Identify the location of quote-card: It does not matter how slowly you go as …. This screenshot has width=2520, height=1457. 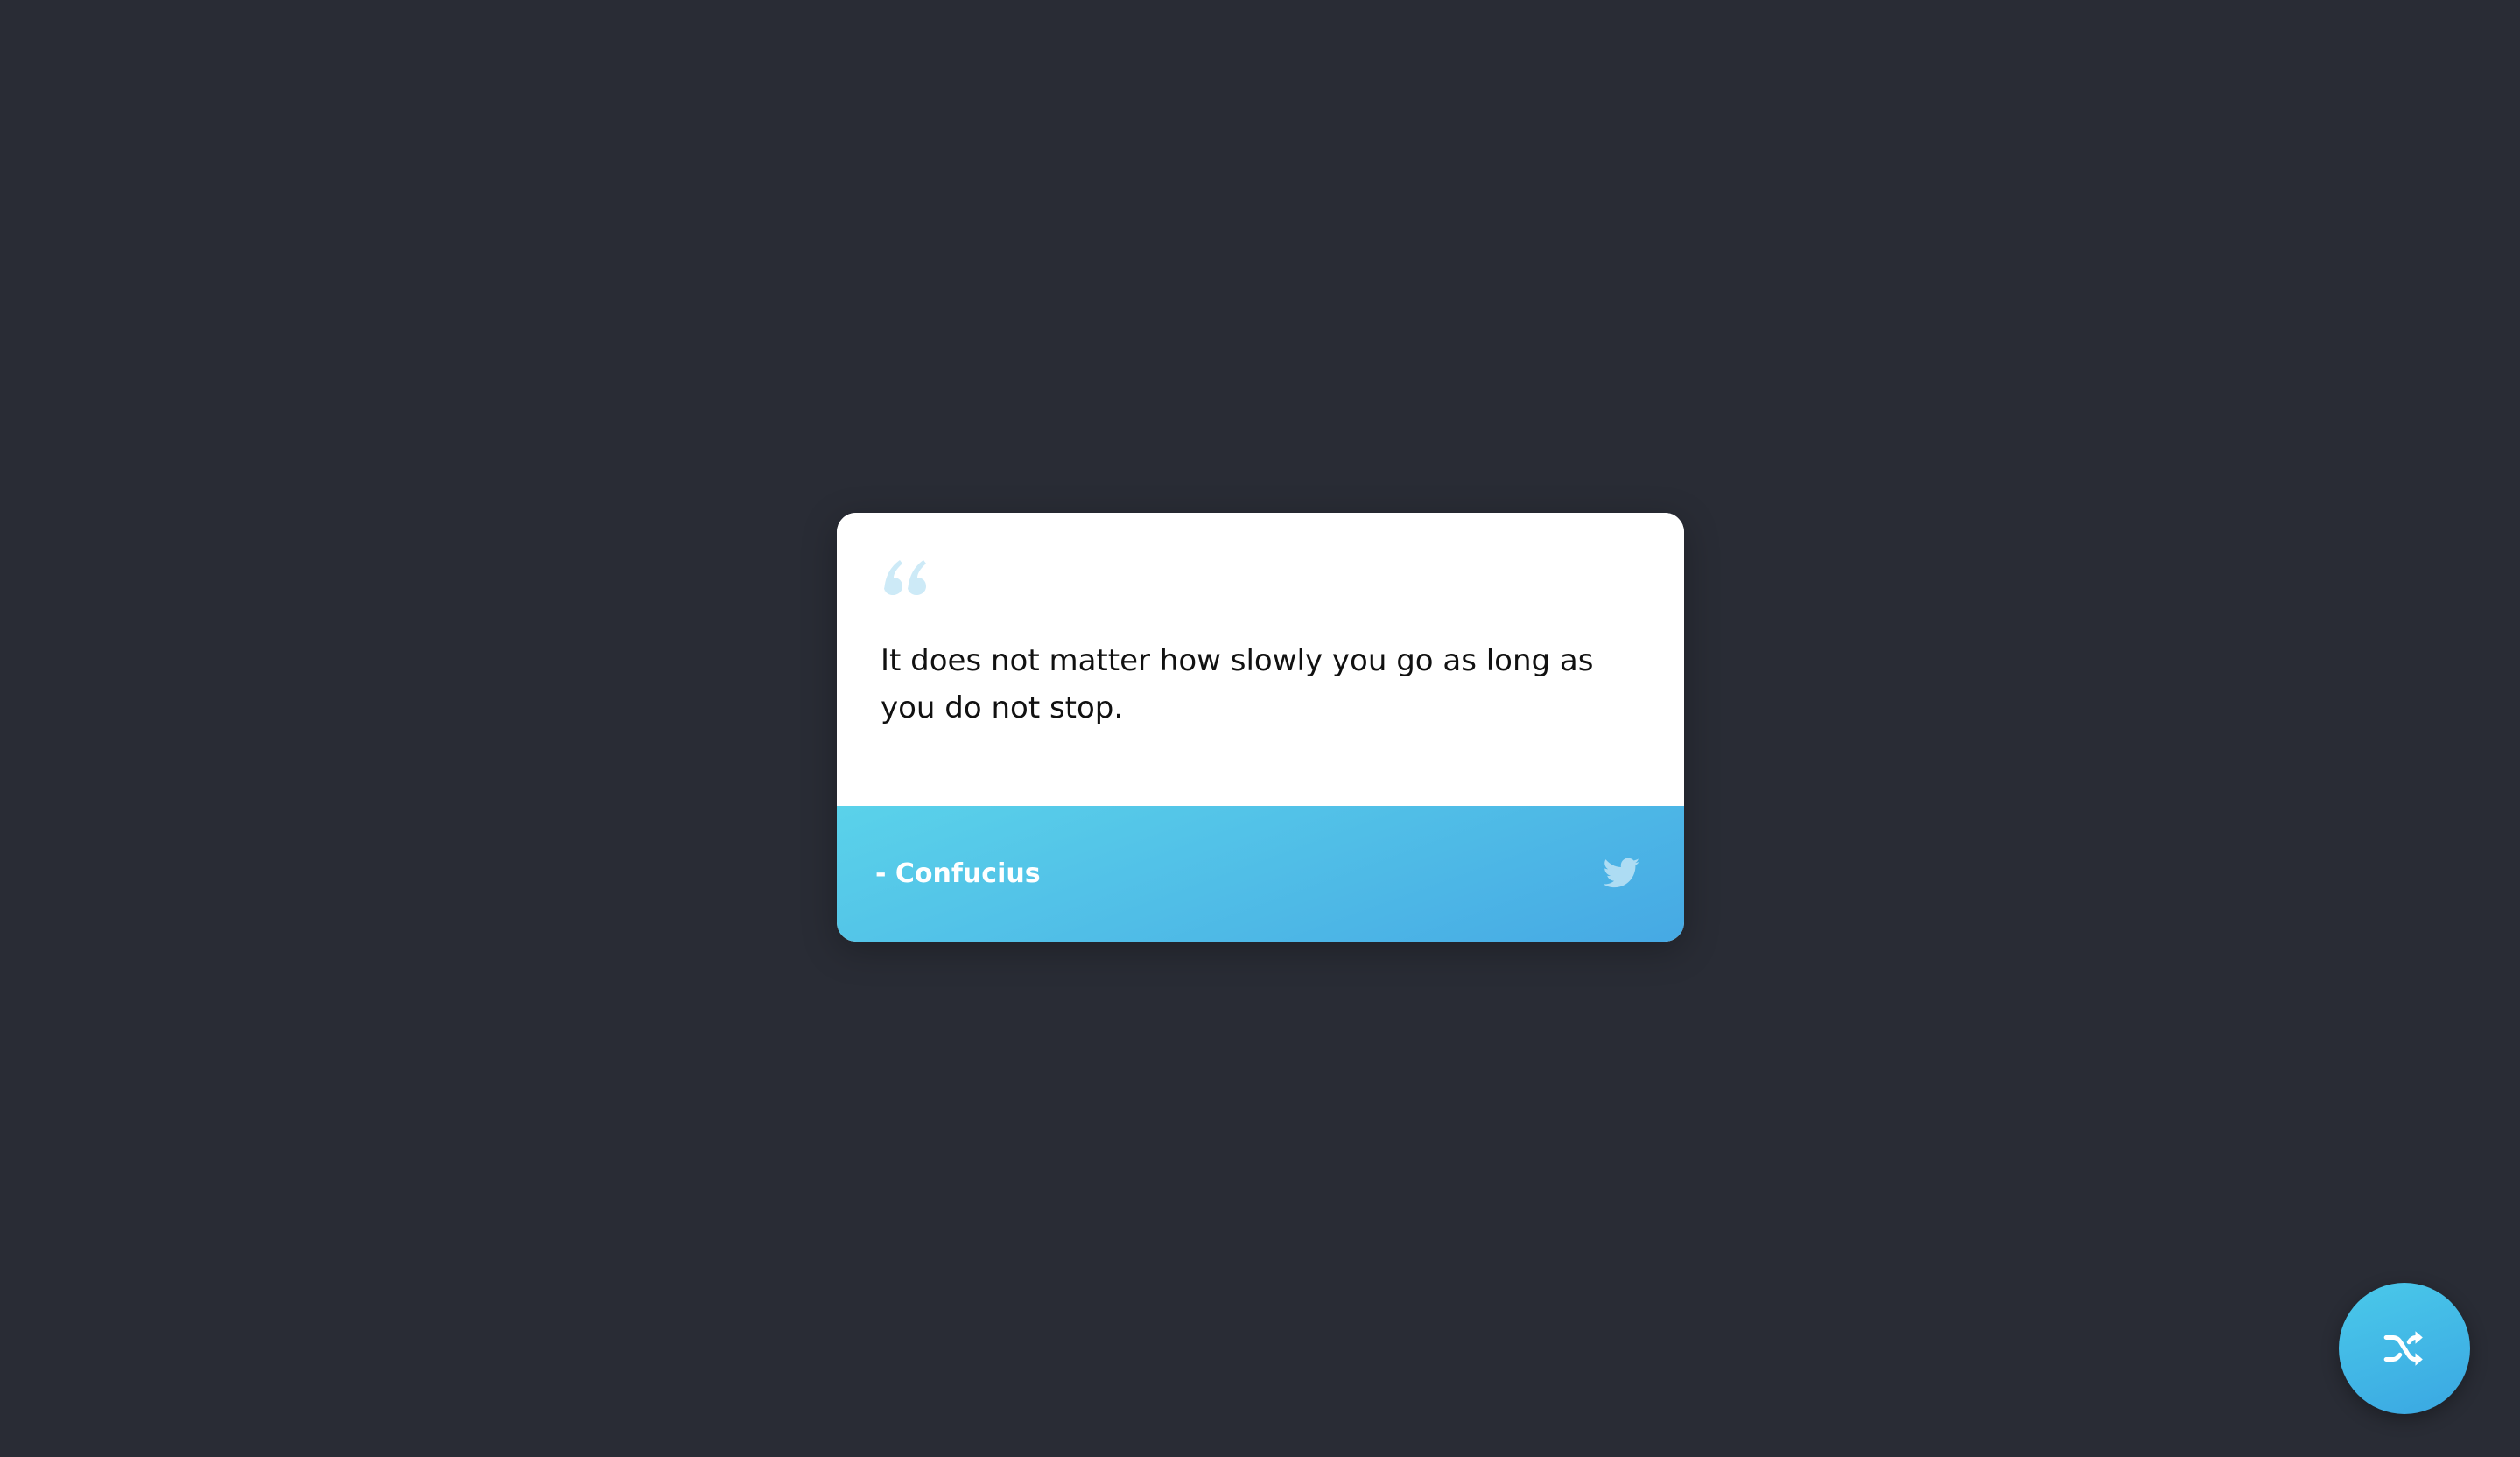
(1260, 727).